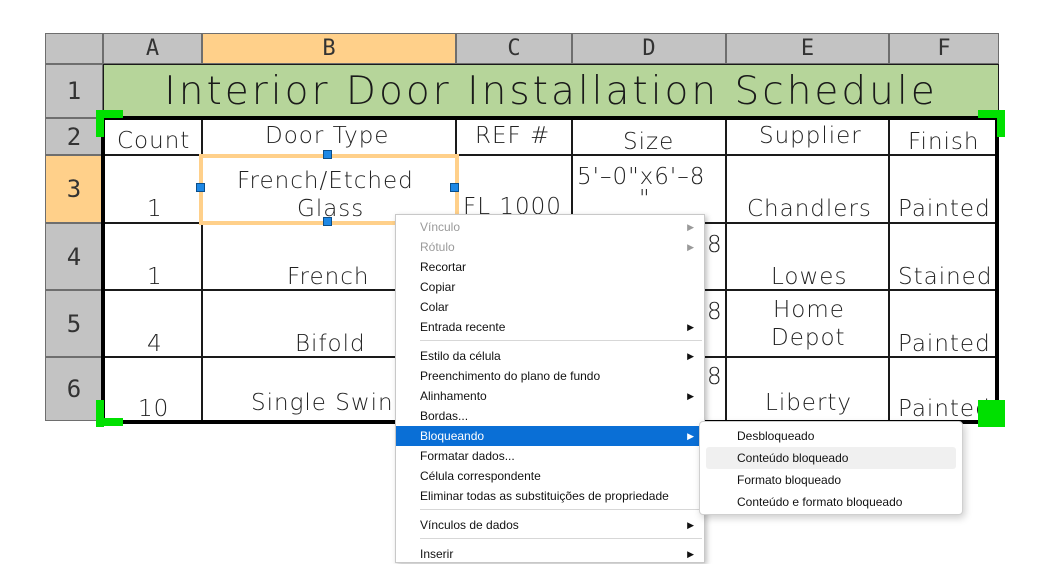 Image resolution: width=1046 pixels, height=564 pixels. Describe the element at coordinates (649, 48) in the screenshot. I see `column-header-d: D` at that location.